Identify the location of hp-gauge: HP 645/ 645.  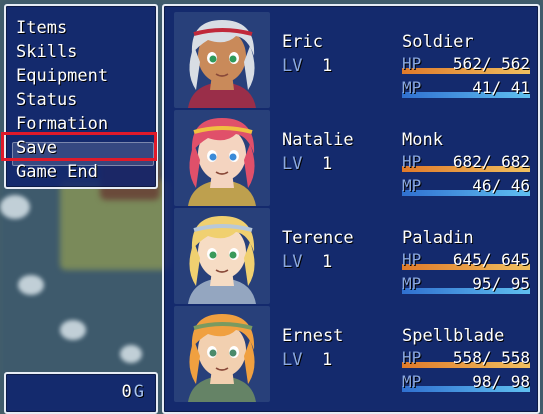
(466, 261).